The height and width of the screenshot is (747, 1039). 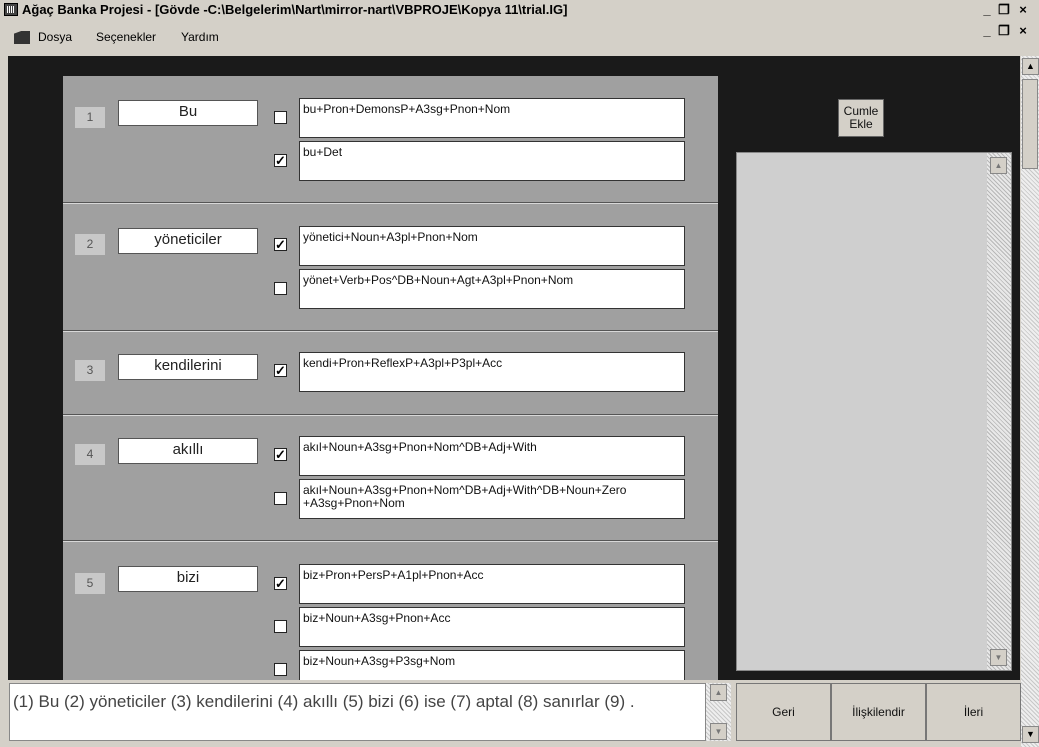 What do you see at coordinates (90, 583) in the screenshot?
I see `word-number: 5` at bounding box center [90, 583].